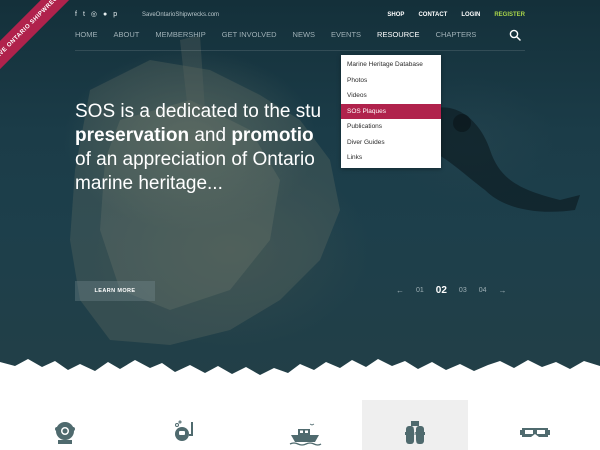  What do you see at coordinates (115, 291) in the screenshot?
I see `learn-more-button: LEARN MORE` at bounding box center [115, 291].